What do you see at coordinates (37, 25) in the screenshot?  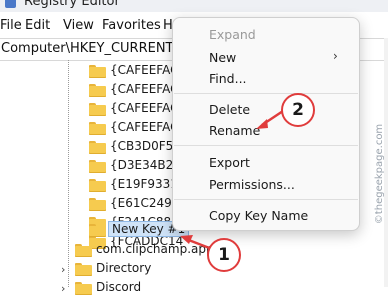 I see `menu-edit: Edit` at bounding box center [37, 25].